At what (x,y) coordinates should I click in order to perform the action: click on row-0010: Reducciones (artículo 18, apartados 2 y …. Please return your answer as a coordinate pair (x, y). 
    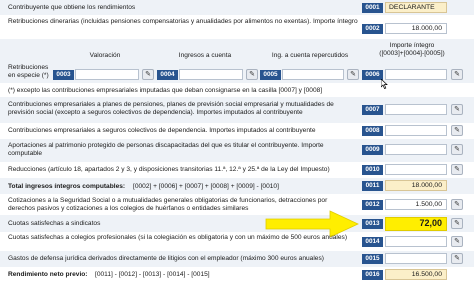
    Looking at the image, I should click on (237, 170).